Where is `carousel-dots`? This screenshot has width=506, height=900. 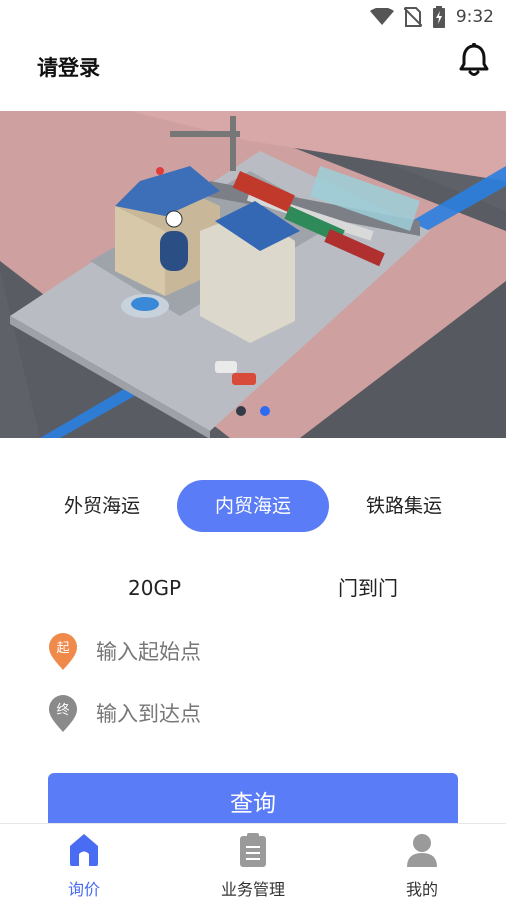 carousel-dots is located at coordinates (253, 411).